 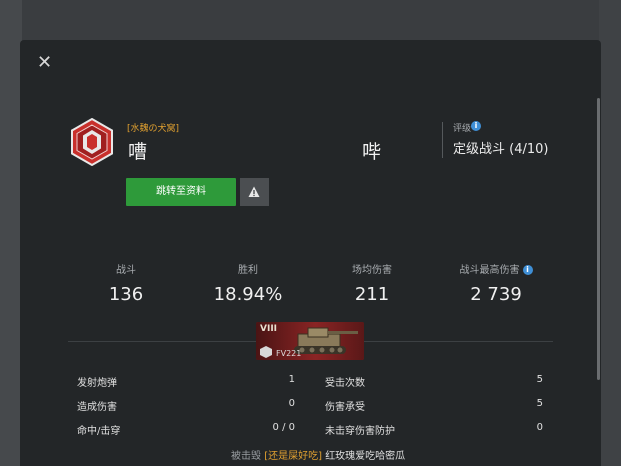 I want to click on report-button, so click(x=254, y=192).